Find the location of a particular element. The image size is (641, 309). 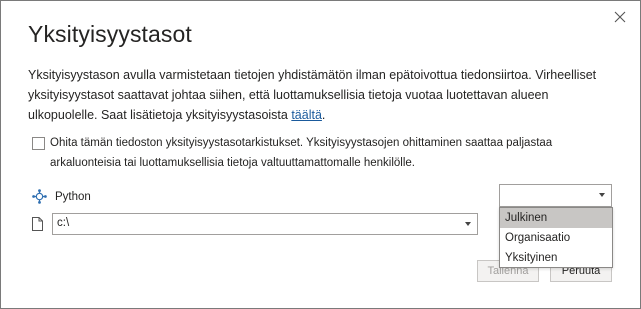

description-suffix: . is located at coordinates (323, 115).